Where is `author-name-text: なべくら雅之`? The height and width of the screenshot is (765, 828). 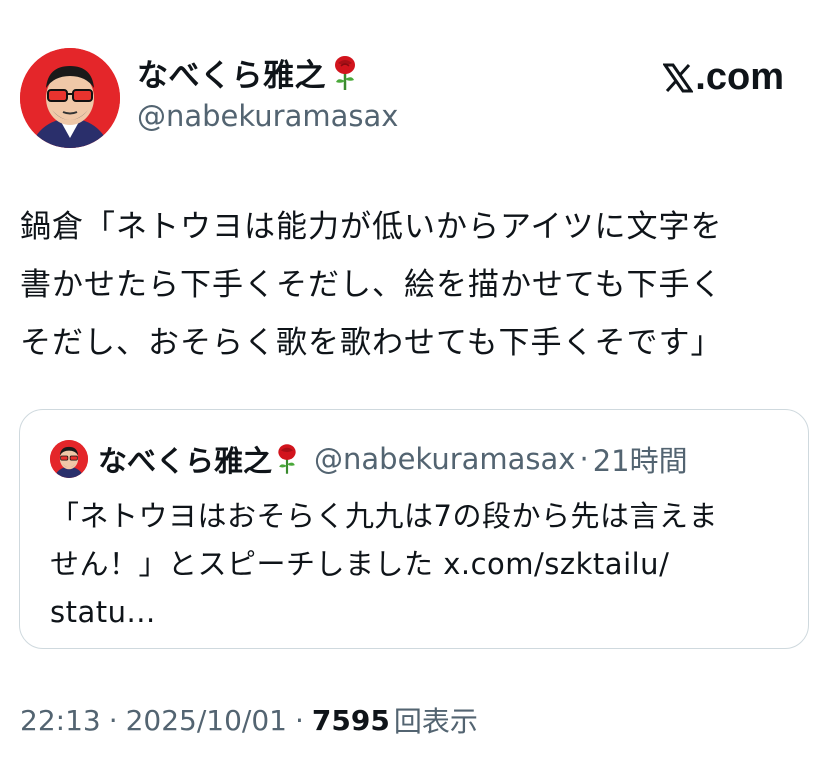 author-name-text: なべくら雅之 is located at coordinates (231, 76).